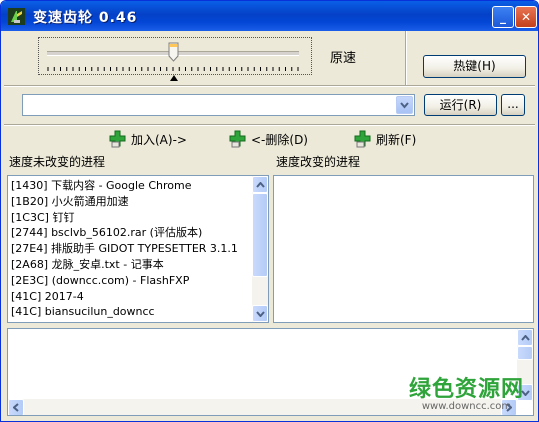  Describe the element at coordinates (526, 17) in the screenshot. I see `close-button: ✕` at that location.